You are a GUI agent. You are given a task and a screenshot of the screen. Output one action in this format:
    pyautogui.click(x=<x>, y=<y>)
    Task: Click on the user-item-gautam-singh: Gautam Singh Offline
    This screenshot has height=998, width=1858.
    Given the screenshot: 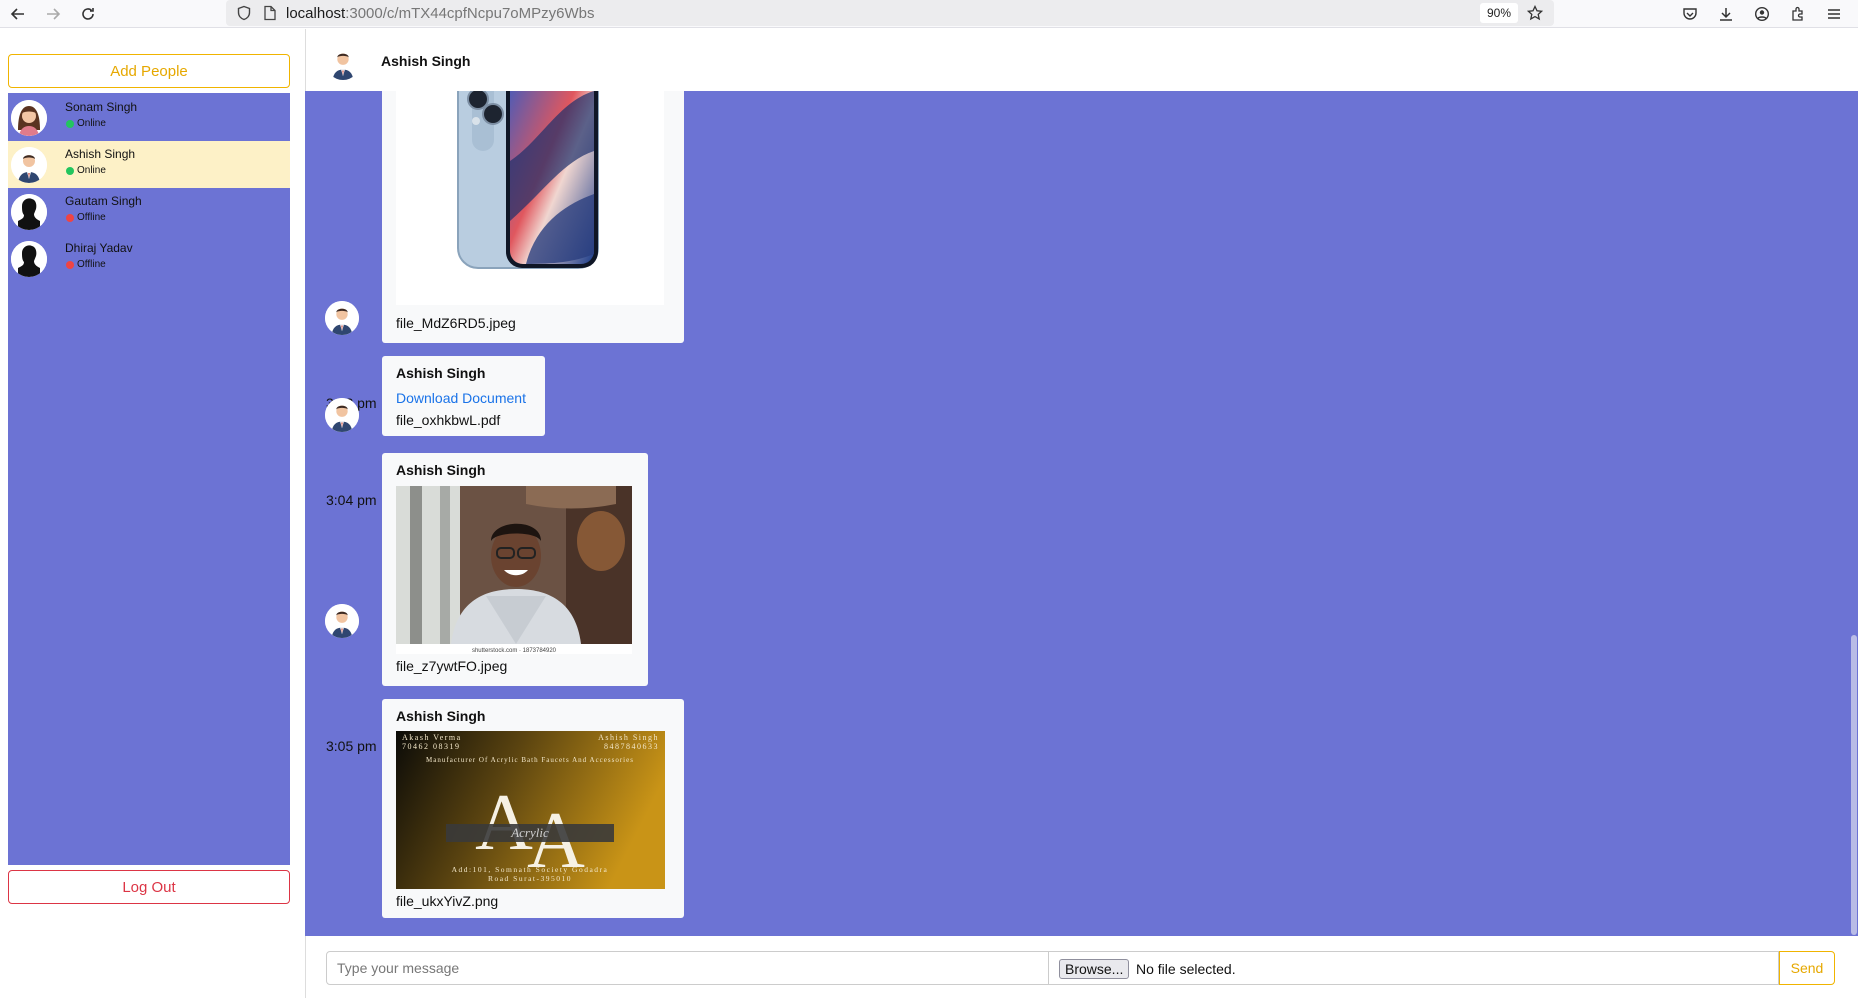 What is the action you would take?
    pyautogui.click(x=149, y=211)
    